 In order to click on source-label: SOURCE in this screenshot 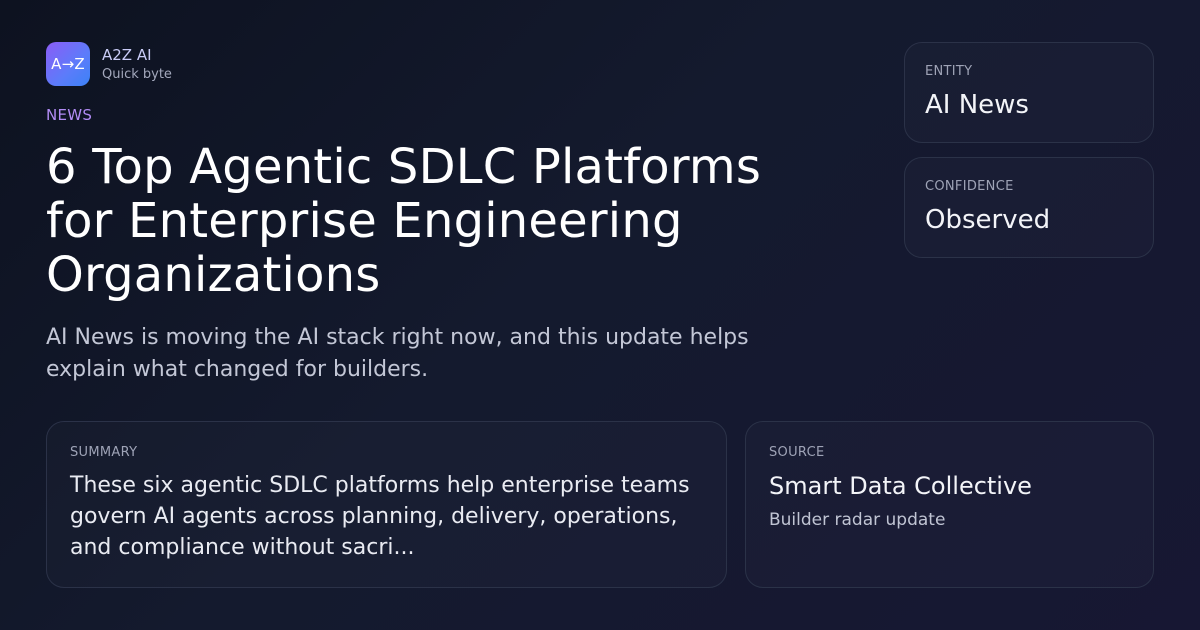, I will do `click(797, 452)`.